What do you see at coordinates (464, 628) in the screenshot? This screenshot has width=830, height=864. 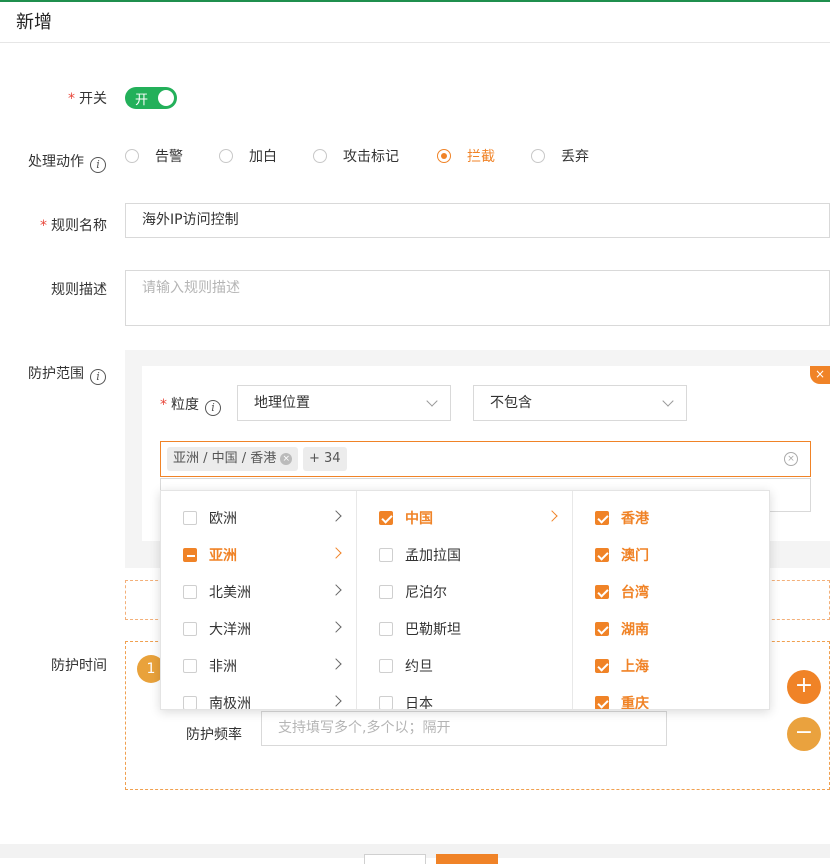 I see `cascader-option: 巴勒斯坦` at bounding box center [464, 628].